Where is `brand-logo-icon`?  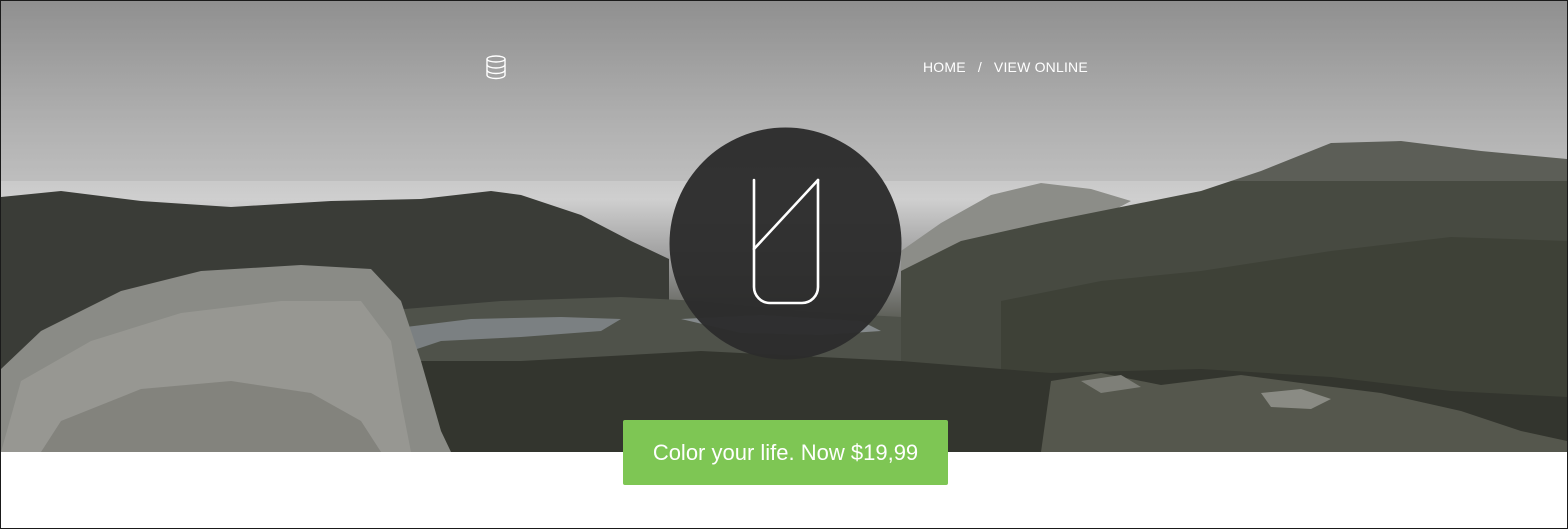 brand-logo-icon is located at coordinates (785, 243).